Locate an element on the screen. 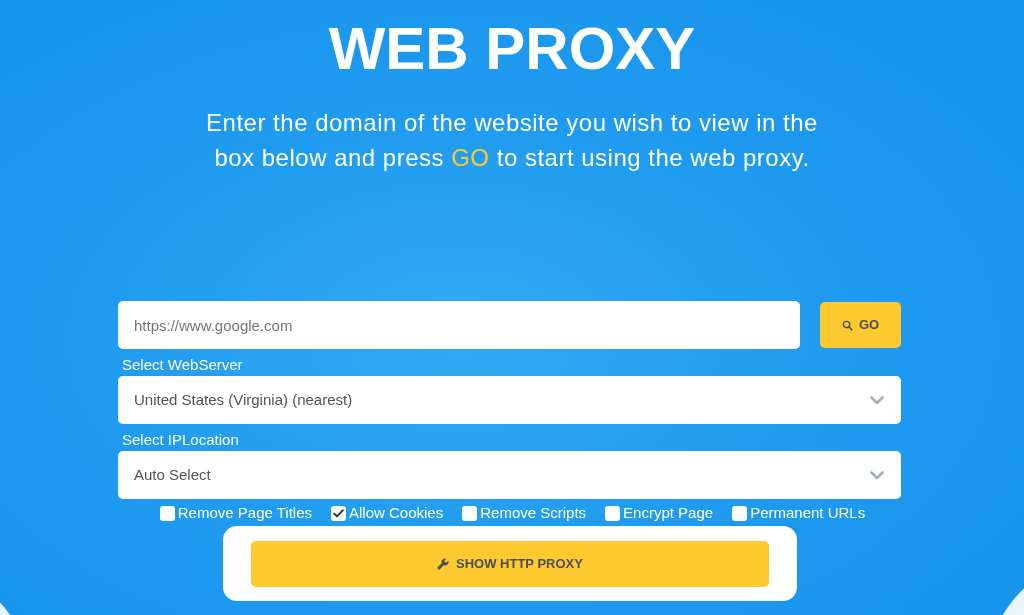 Image resolution: width=1024 pixels, height=615 pixels. show-http-proxy-button: SHOW HTTP PROXY is located at coordinates (510, 564).